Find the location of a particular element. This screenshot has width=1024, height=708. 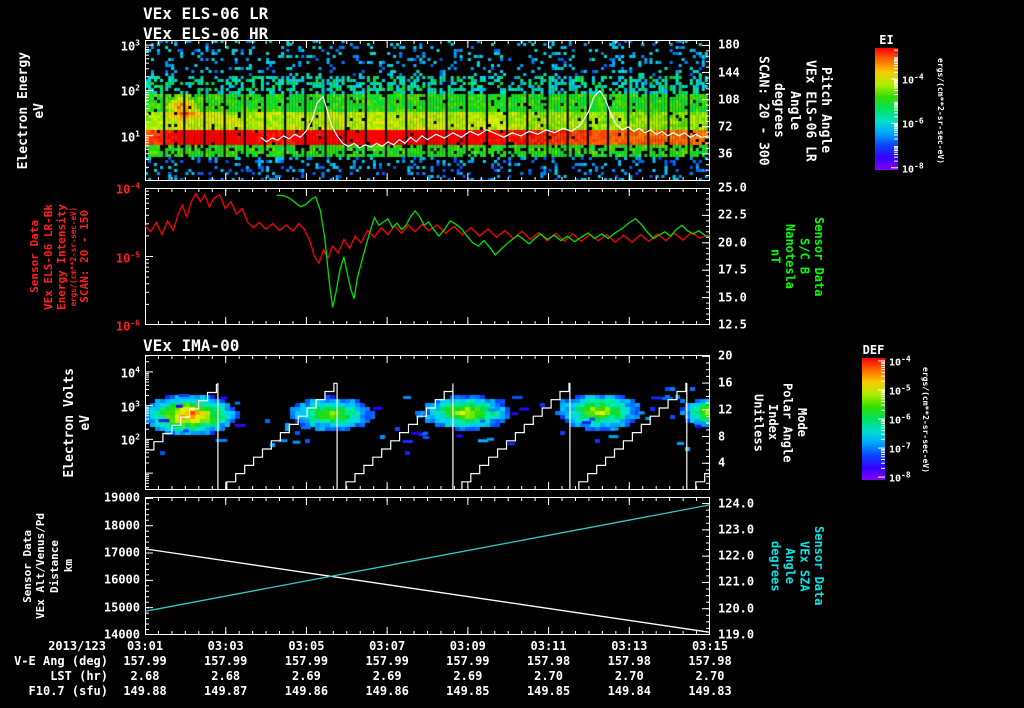

table-row-label: F10.7 (sfu) is located at coordinates (68, 691).